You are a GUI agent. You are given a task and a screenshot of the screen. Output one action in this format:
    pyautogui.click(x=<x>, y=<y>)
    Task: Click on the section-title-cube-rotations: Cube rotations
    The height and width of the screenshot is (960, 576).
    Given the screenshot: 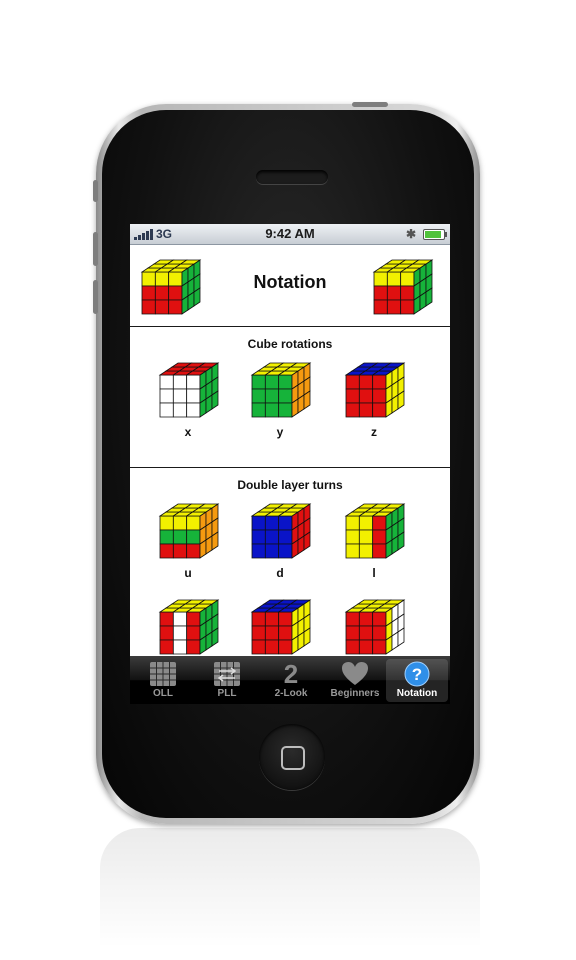 What is the action you would take?
    pyautogui.click(x=290, y=344)
    